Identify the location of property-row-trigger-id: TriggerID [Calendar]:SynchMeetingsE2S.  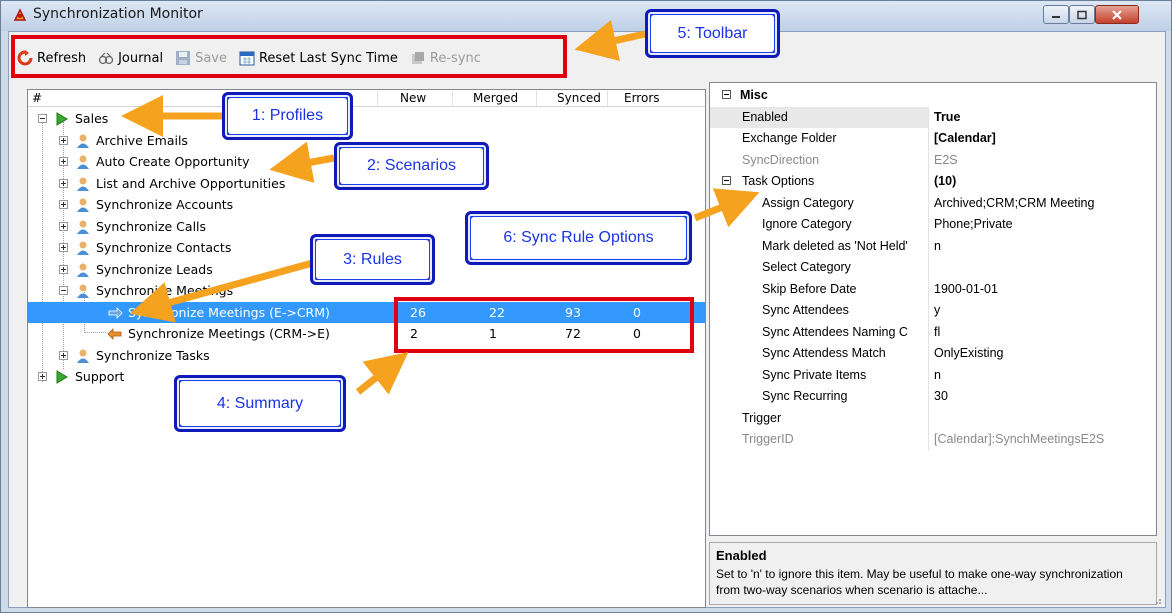
(933, 440).